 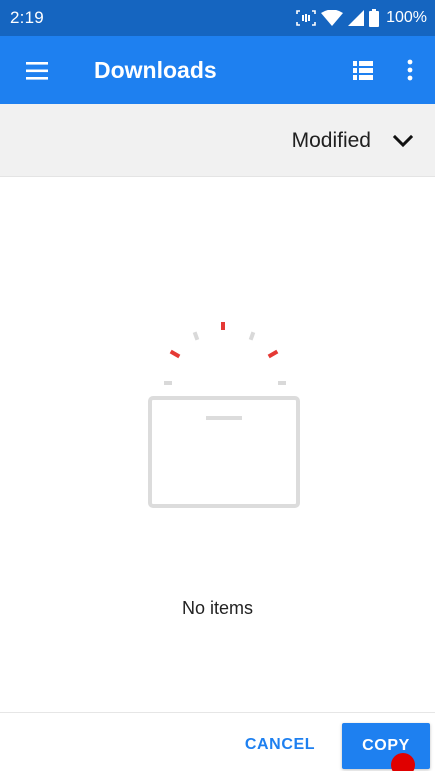 What do you see at coordinates (217, 608) in the screenshot?
I see `empty-state-message: No items` at bounding box center [217, 608].